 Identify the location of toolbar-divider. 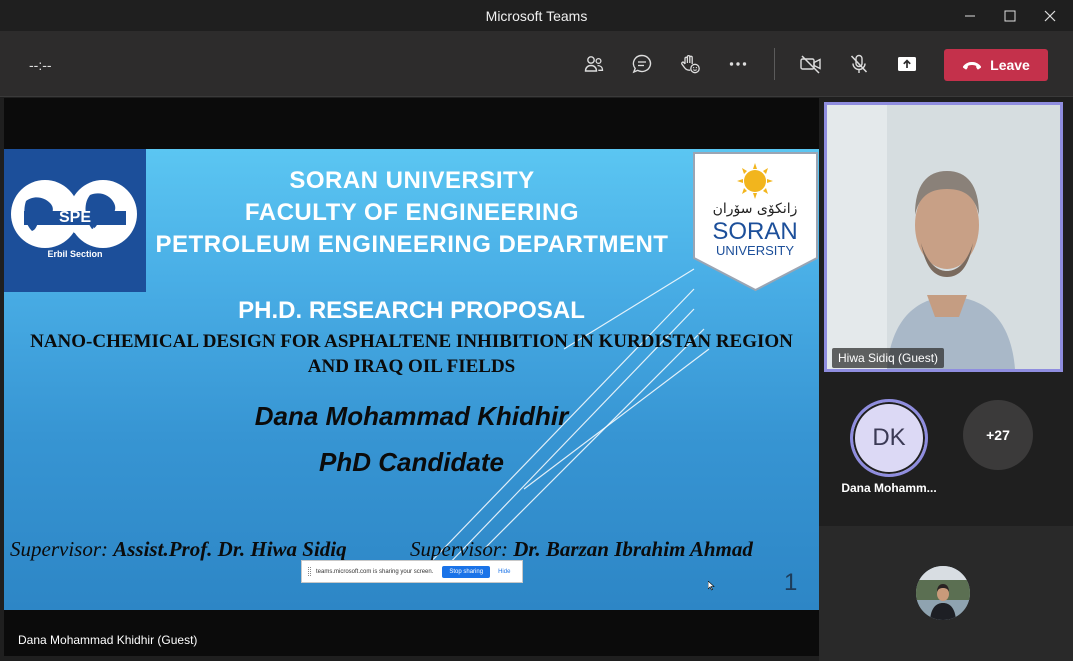
(774, 64).